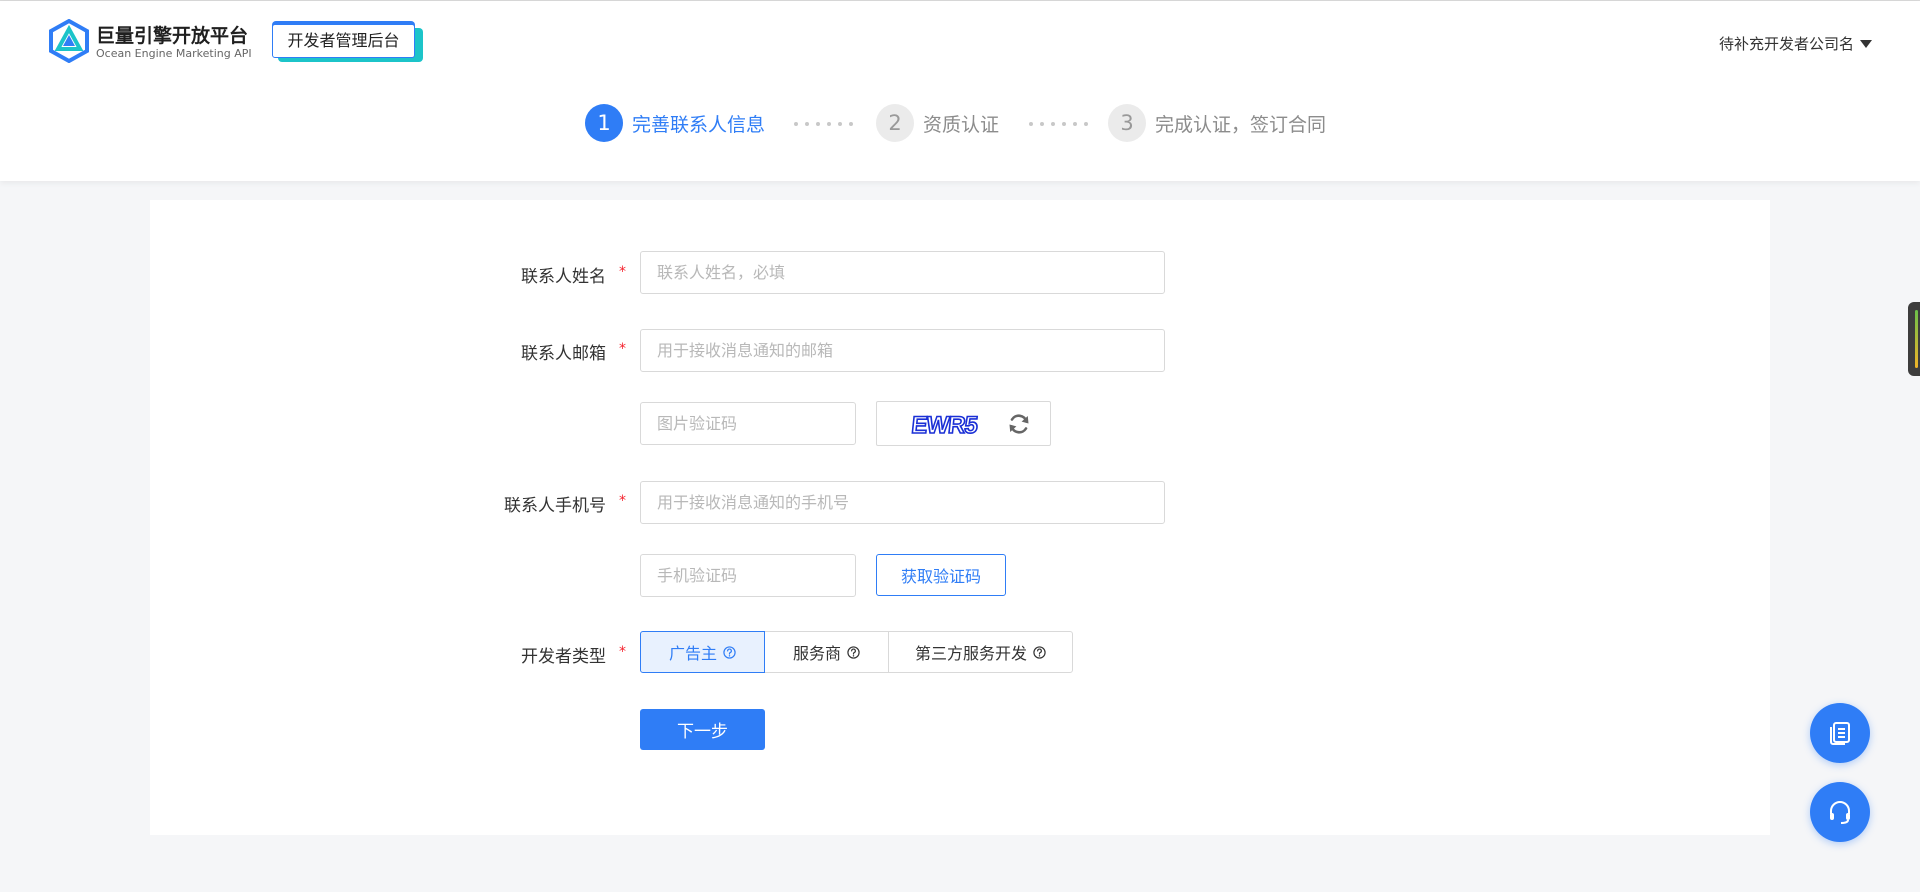  What do you see at coordinates (1914, 339) in the screenshot?
I see `side-widget-tab` at bounding box center [1914, 339].